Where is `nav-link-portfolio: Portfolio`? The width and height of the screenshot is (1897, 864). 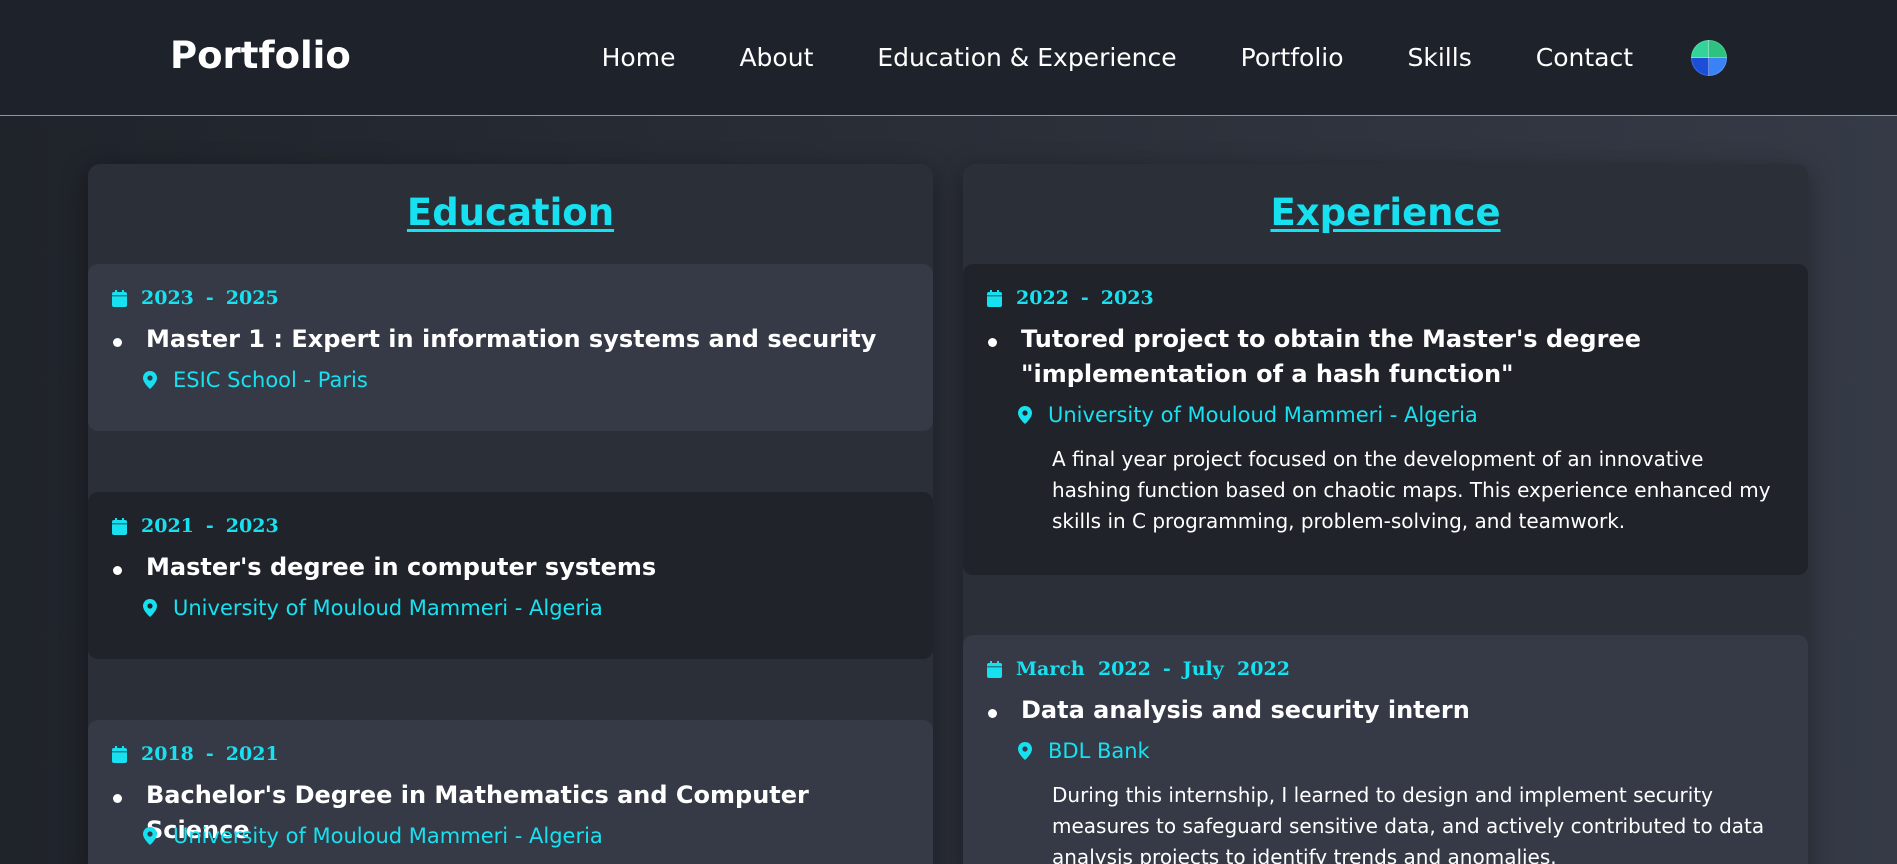
nav-link-portfolio: Portfolio is located at coordinates (1292, 58).